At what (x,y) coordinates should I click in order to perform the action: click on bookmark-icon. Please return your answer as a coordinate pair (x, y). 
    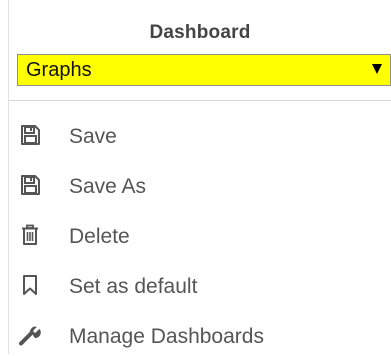
    Looking at the image, I should click on (30, 285).